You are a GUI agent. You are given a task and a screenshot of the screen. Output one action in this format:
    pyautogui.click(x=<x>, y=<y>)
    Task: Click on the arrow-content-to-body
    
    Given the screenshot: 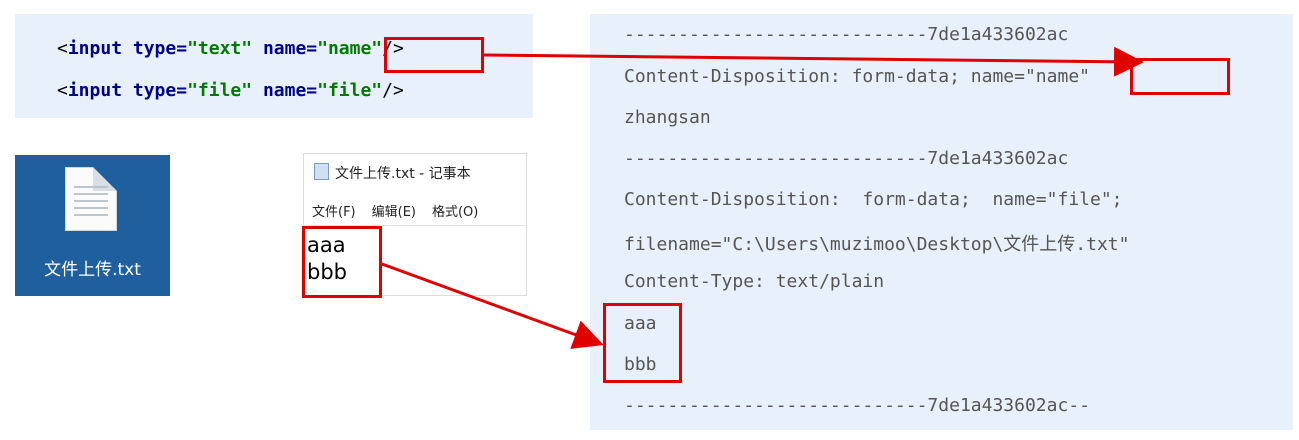 What is the action you would take?
    pyautogui.click(x=492, y=305)
    